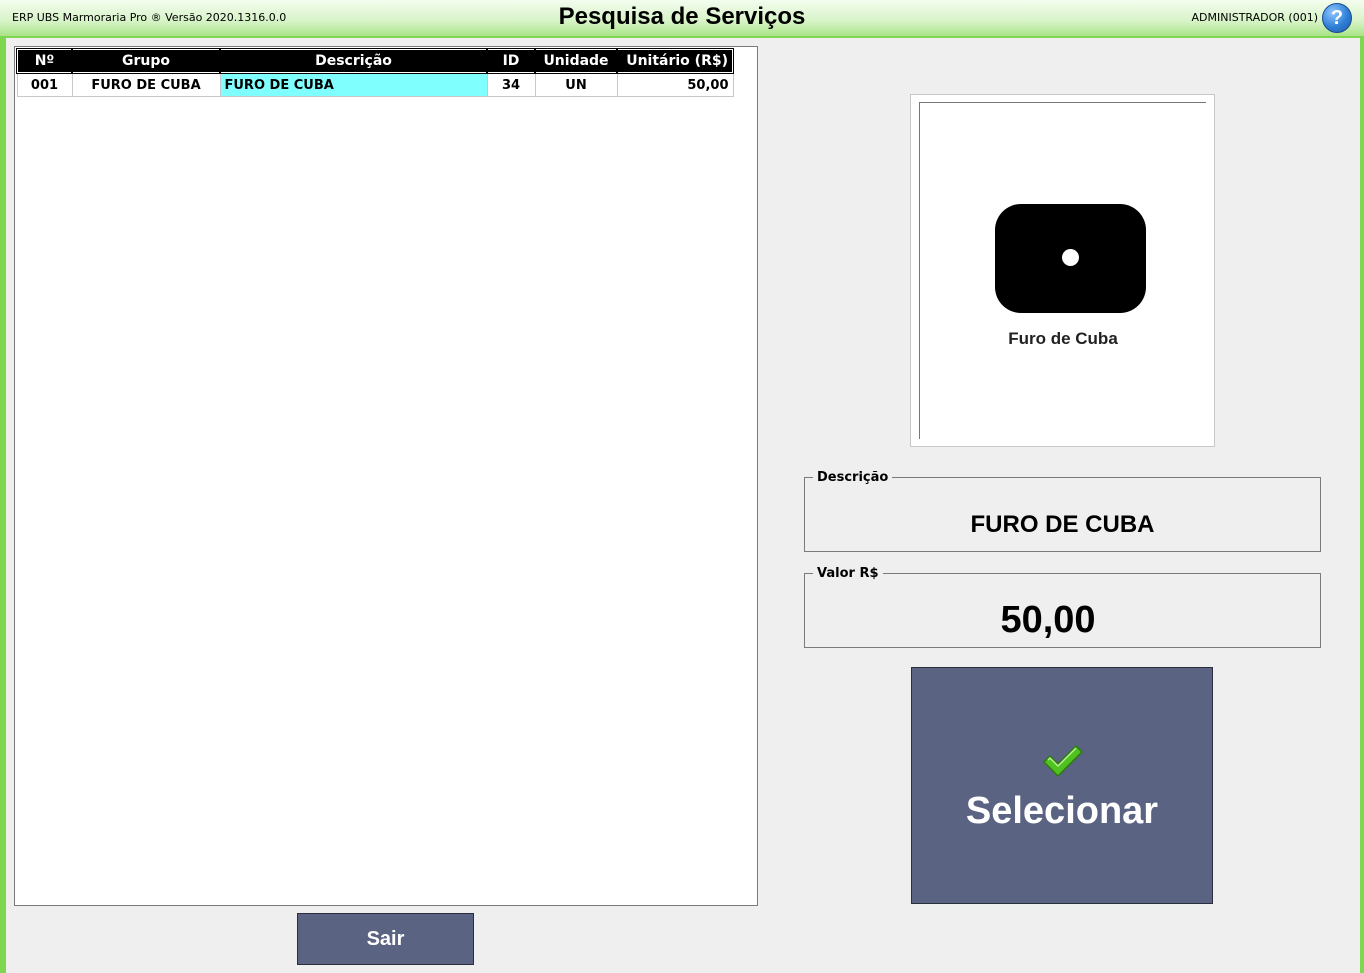 This screenshot has width=1364, height=973. What do you see at coordinates (353, 61) in the screenshot?
I see `column-header-descricao: Descrição` at bounding box center [353, 61].